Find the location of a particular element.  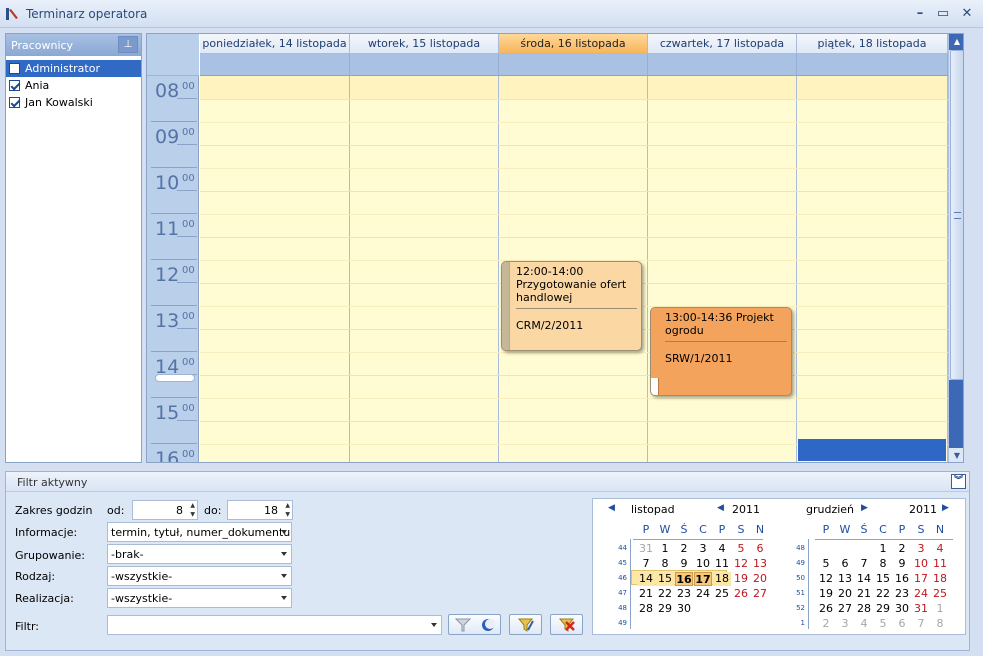

day-header-friday: piątek, 18 listopada is located at coordinates (872, 44).